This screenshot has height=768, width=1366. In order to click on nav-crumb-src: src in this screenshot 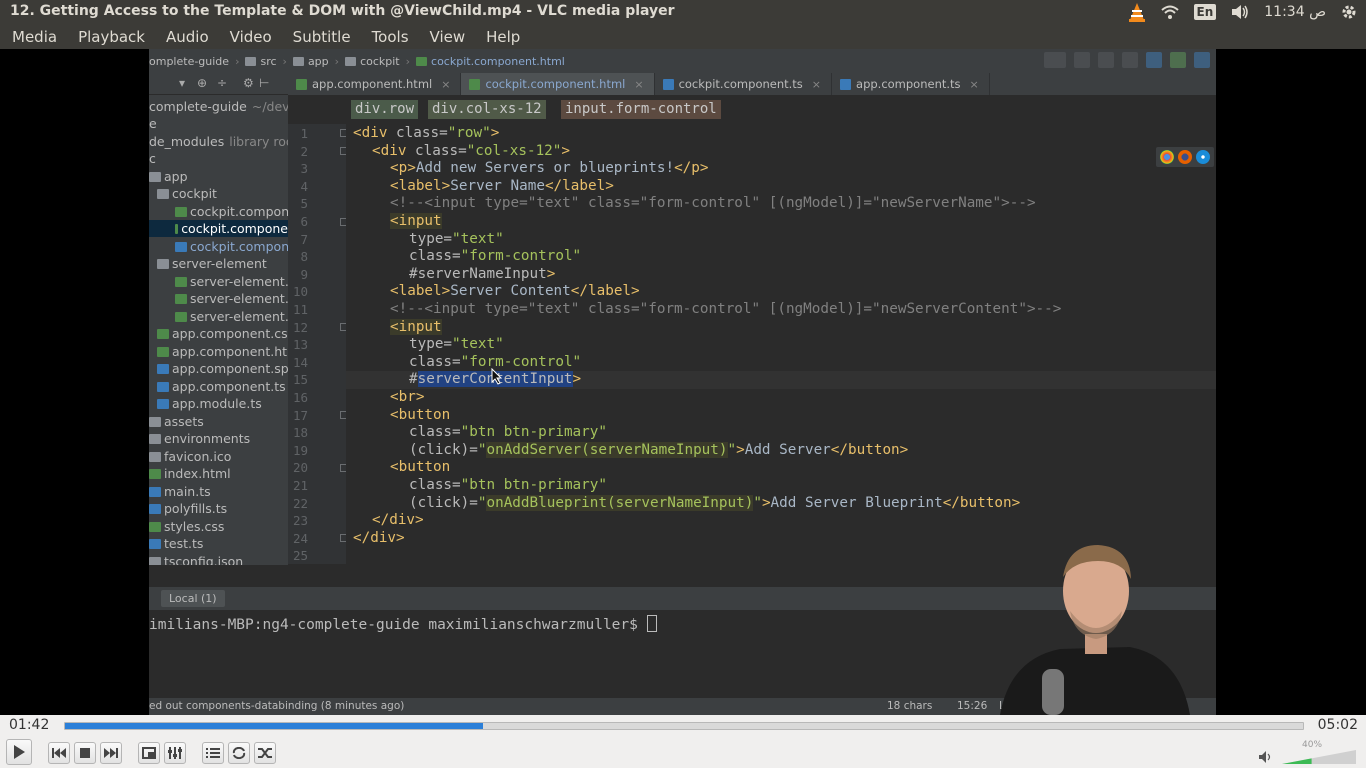, I will do `click(261, 61)`.